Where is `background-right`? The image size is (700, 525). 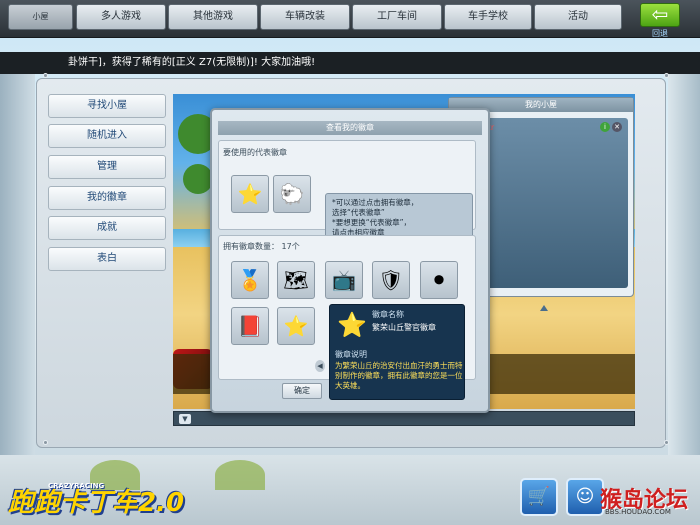 background-right is located at coordinates (684, 265).